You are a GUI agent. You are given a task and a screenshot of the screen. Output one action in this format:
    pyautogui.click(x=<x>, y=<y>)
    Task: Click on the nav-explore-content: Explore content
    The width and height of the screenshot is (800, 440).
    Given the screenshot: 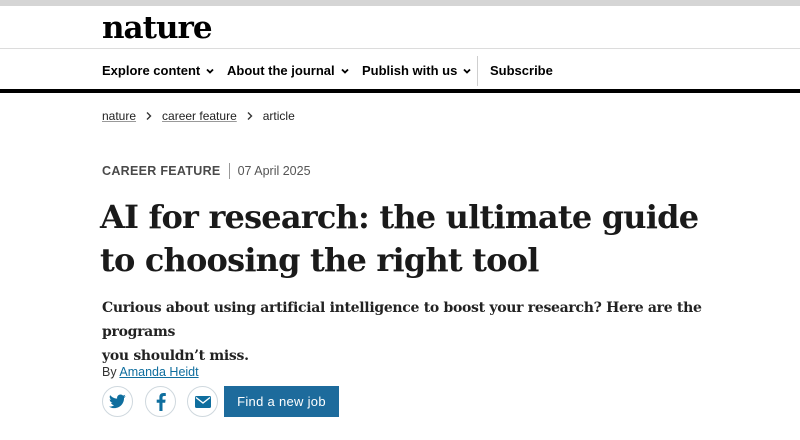 What is the action you would take?
    pyautogui.click(x=159, y=70)
    